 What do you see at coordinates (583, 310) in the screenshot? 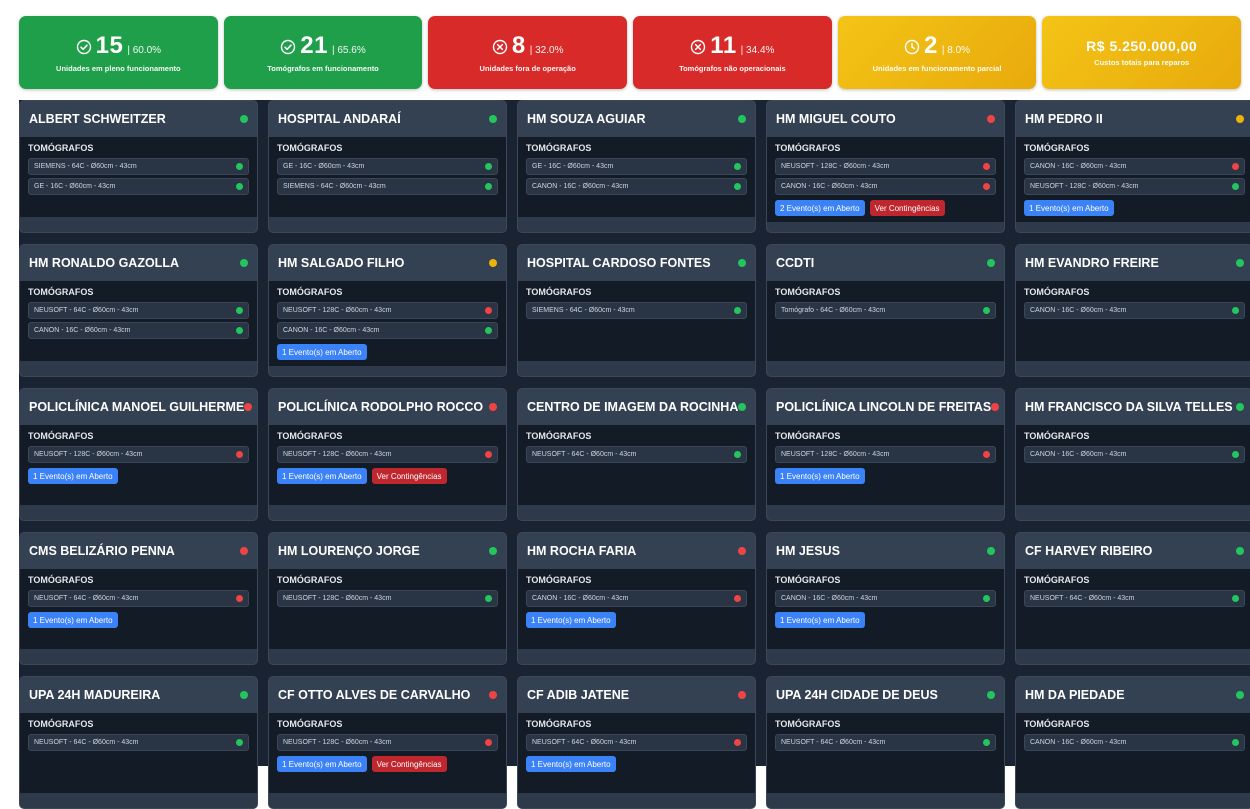
I see `scanner-name: SIEMENS - 64C - Ø60cm - 43cm` at bounding box center [583, 310].